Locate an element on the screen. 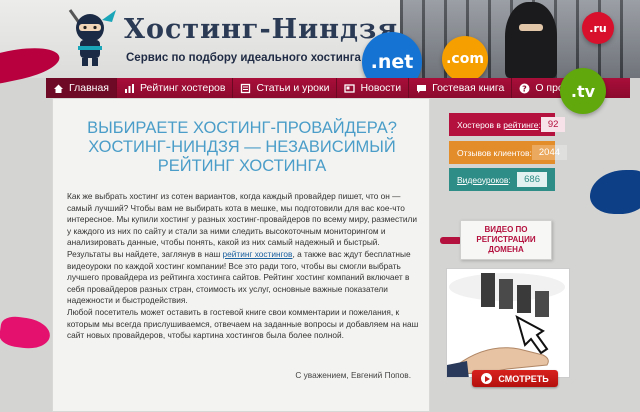 The width and height of the screenshot is (640, 412). nav-item-label: Рейтинг хостеров is located at coordinates (182, 88).